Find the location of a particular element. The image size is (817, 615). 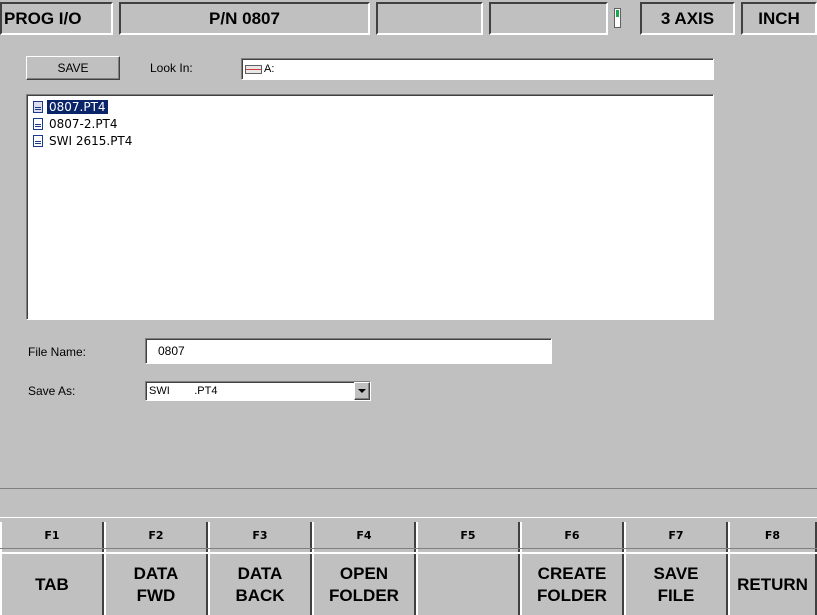

dropdown-button is located at coordinates (362, 391).